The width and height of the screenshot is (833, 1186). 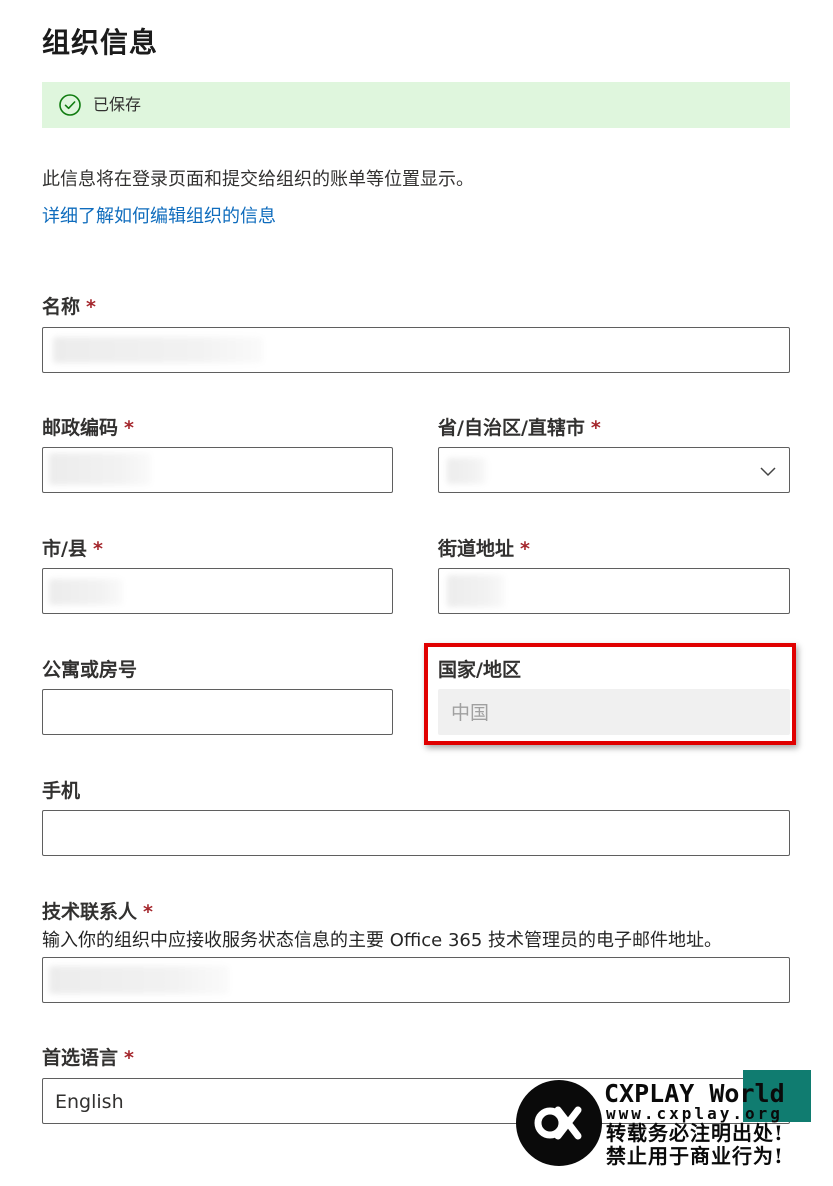 I want to click on language-label: 首选语言 *, so click(x=88, y=1058).